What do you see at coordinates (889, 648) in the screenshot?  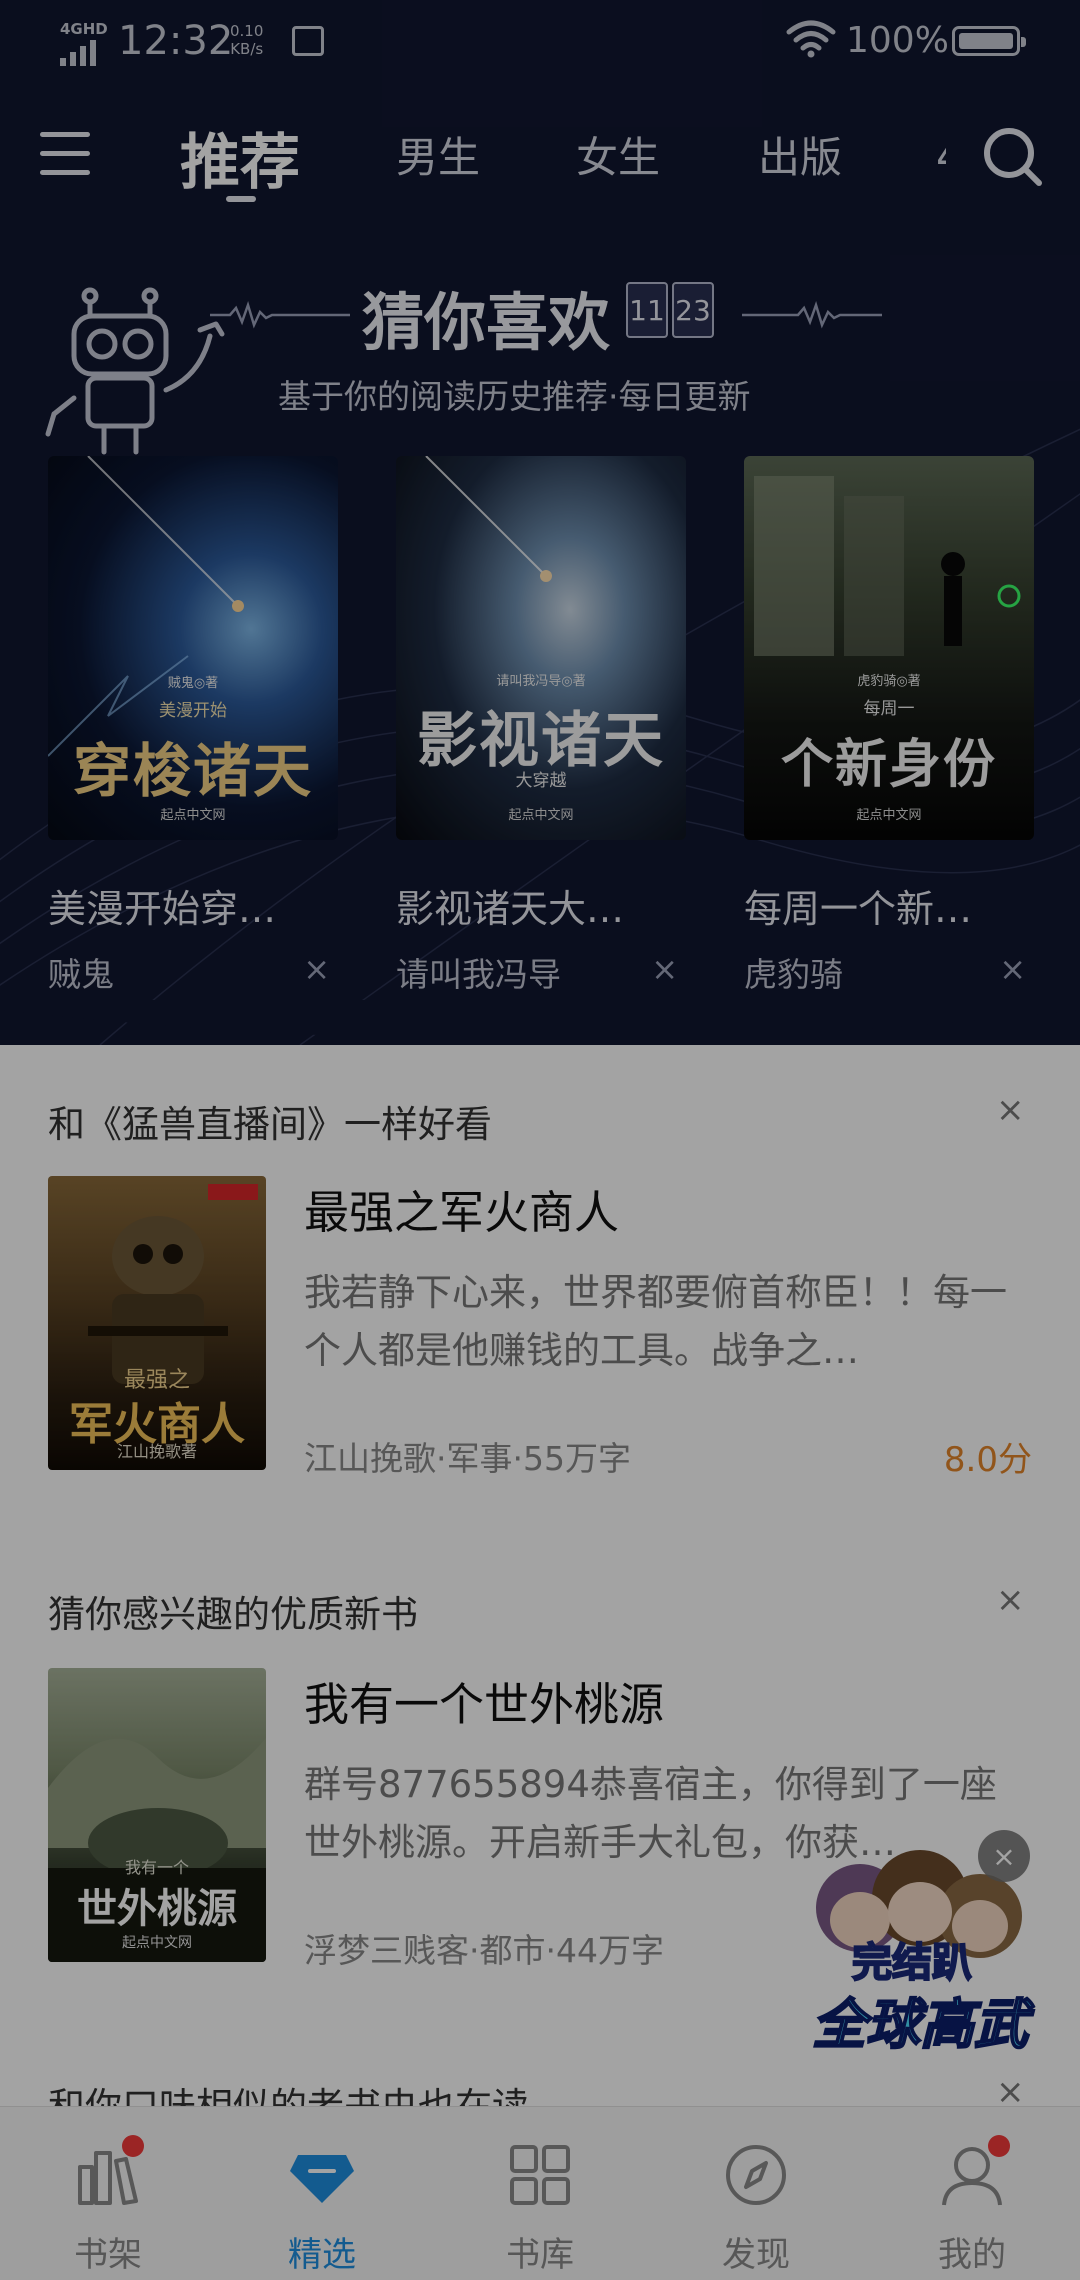 I see `book-cover: 虎豹骑◎著 每周一 个新身份 起点中文网` at bounding box center [889, 648].